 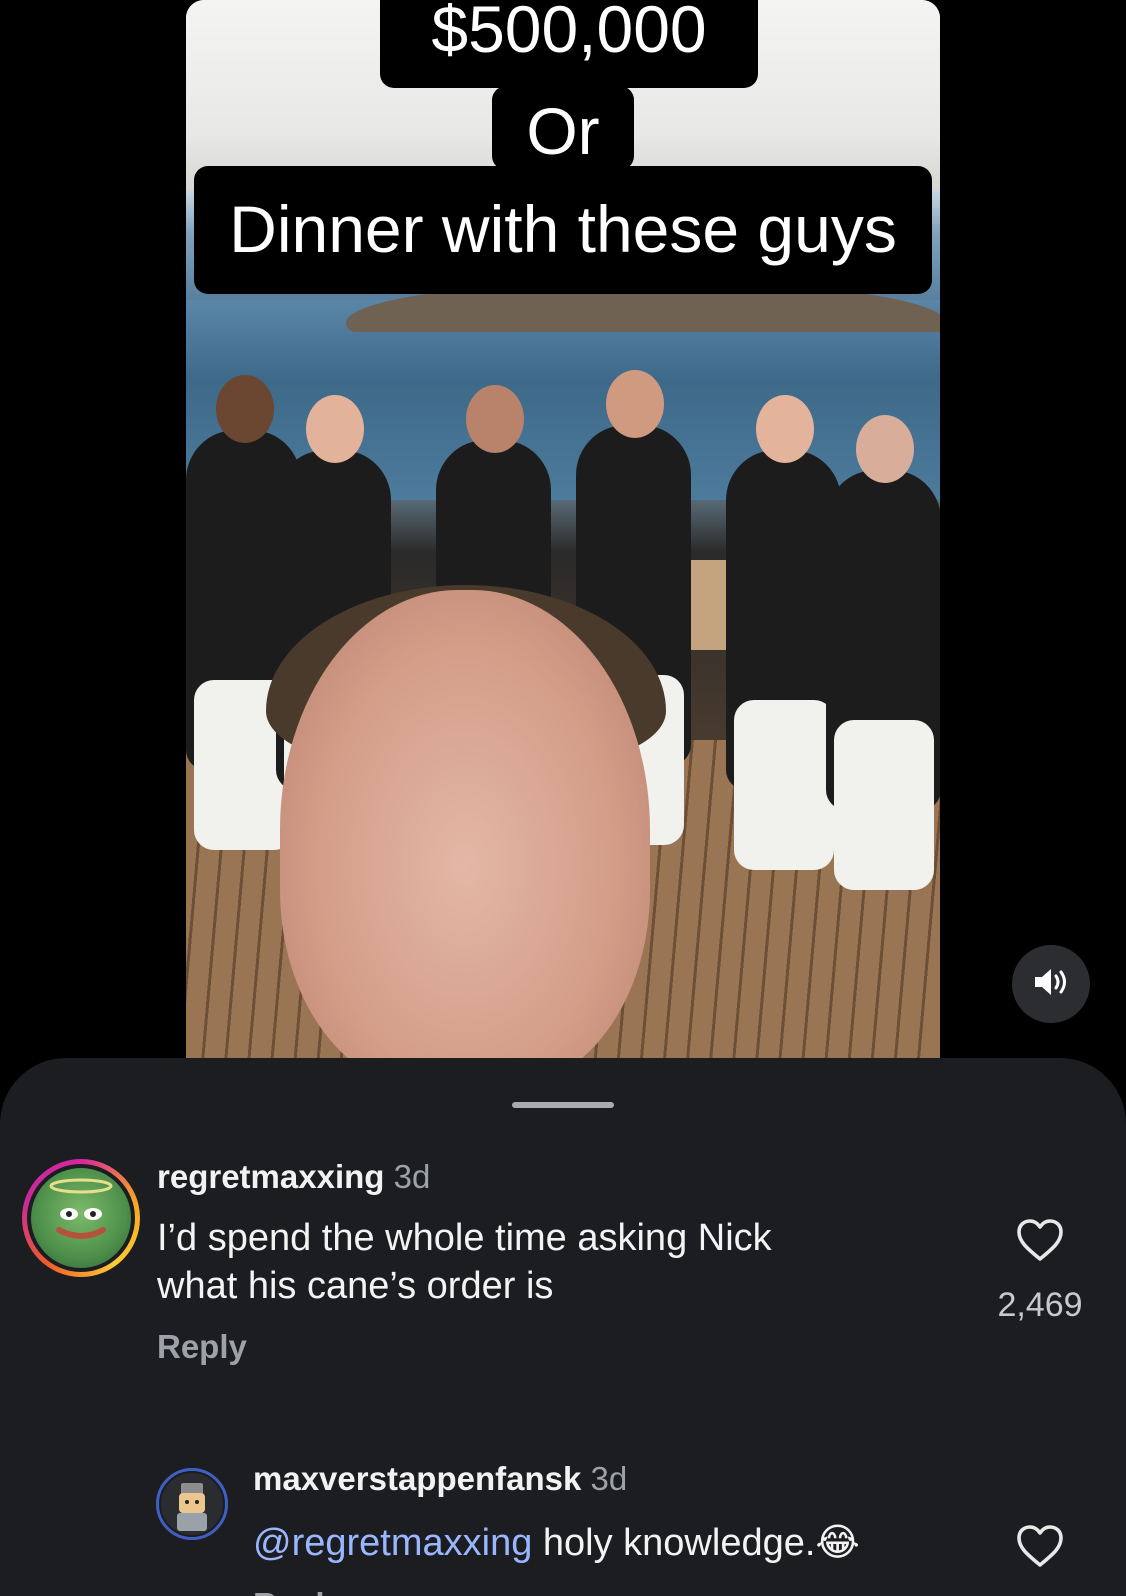 What do you see at coordinates (392, 1543) in the screenshot?
I see `mention-link: @regretmaxxing` at bounding box center [392, 1543].